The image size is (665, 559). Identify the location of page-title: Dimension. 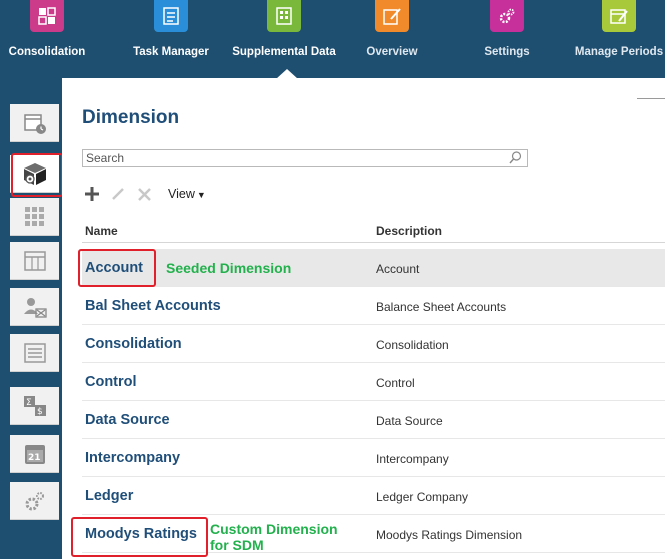
(131, 117).